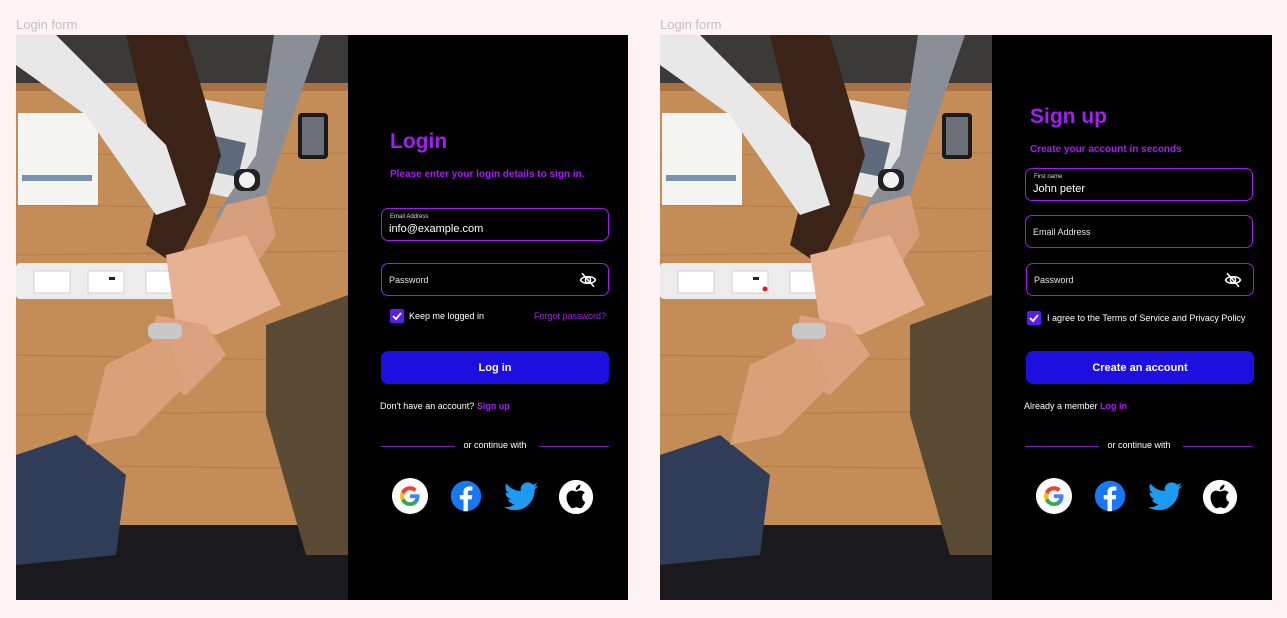 The image size is (1287, 618). Describe the element at coordinates (570, 316) in the screenshot. I see `forgot-password-link: Forgot password?` at that location.